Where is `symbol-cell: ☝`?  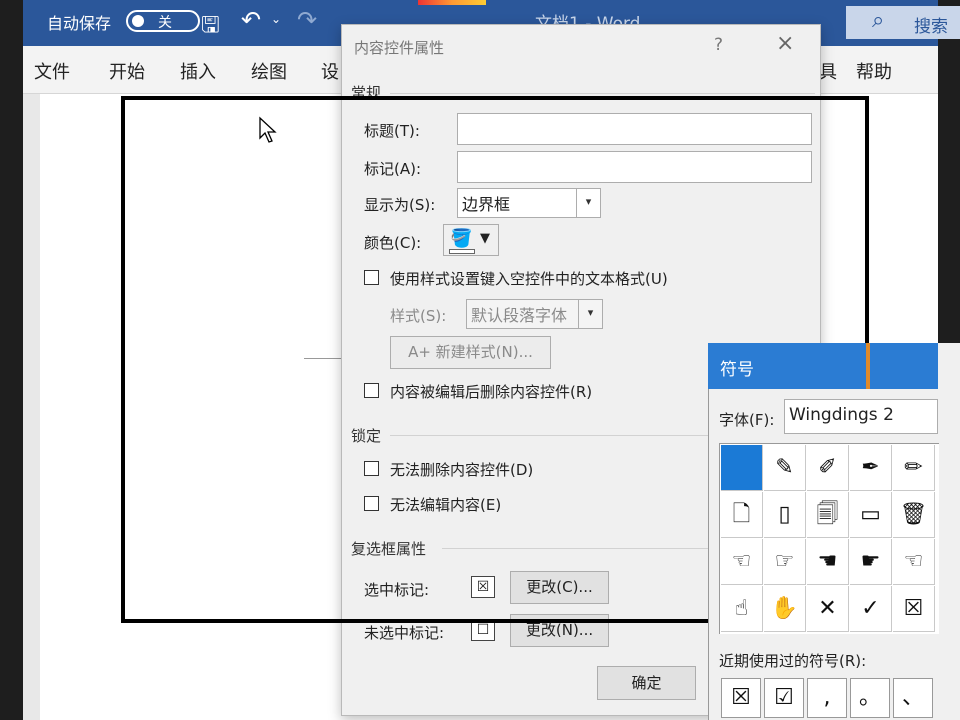
symbol-cell: ☝ is located at coordinates (742, 609).